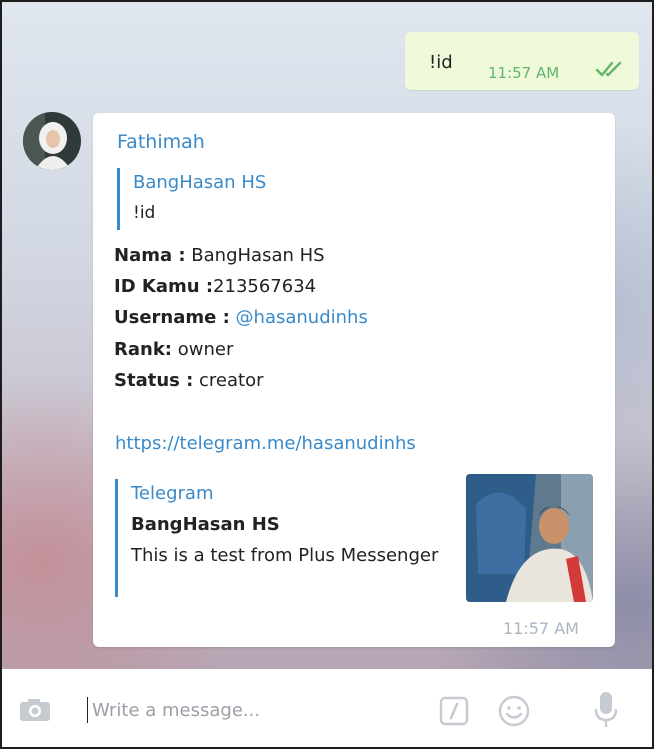 This screenshot has height=749, width=654. Describe the element at coordinates (191, 199) in the screenshot. I see `reply-quote: BangHasan HS !id` at that location.